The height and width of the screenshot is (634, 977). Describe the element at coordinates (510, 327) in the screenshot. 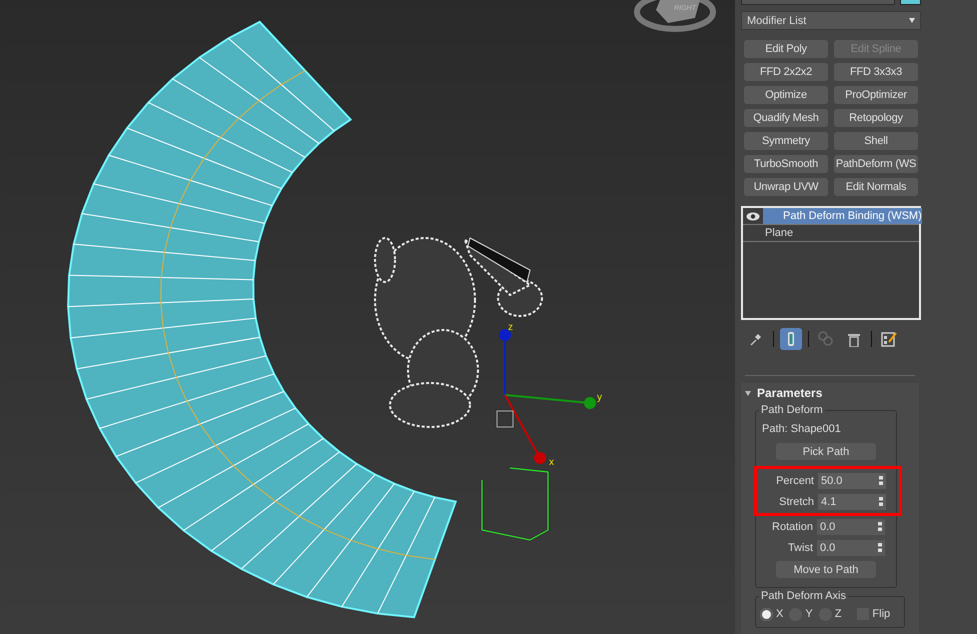

I see `axis-label: z` at that location.